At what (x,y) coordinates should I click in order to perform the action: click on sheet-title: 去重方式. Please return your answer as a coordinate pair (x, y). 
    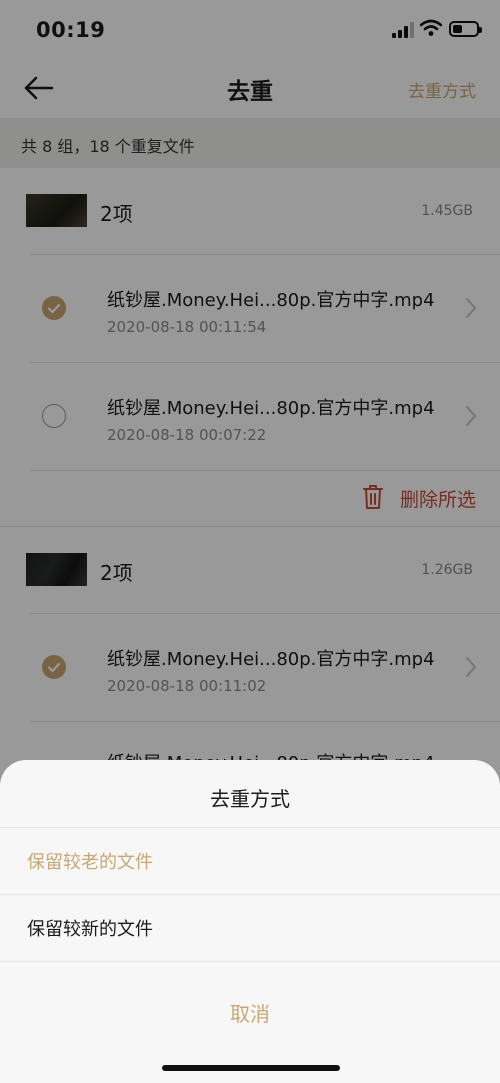
    Looking at the image, I should click on (250, 799).